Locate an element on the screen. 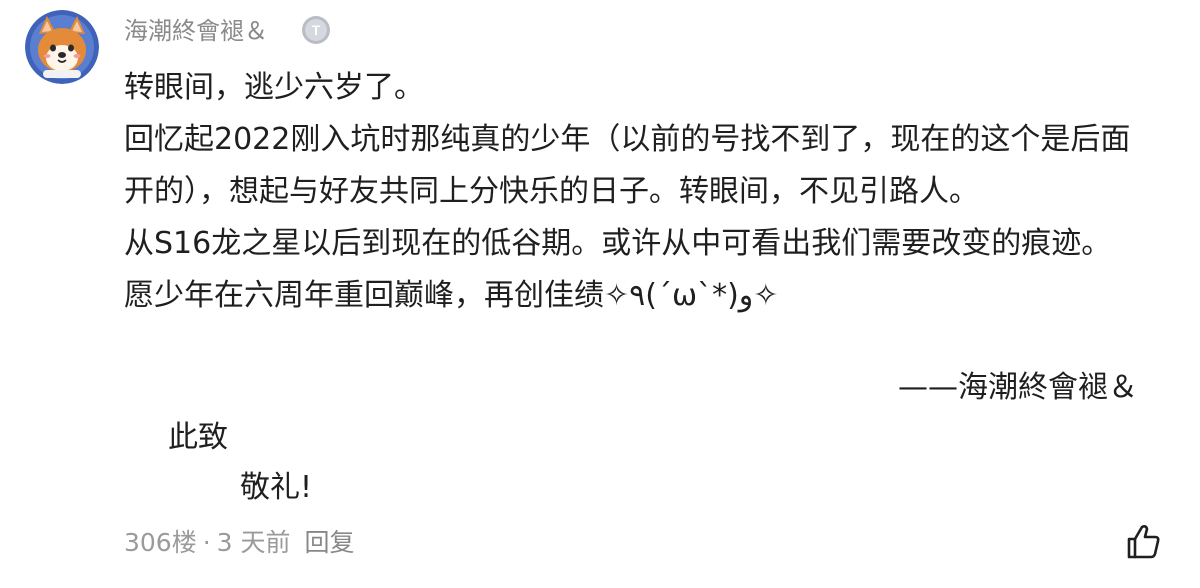 This screenshot has width=1200, height=588. shiba-dog-avatar-icon is located at coordinates (62, 47).